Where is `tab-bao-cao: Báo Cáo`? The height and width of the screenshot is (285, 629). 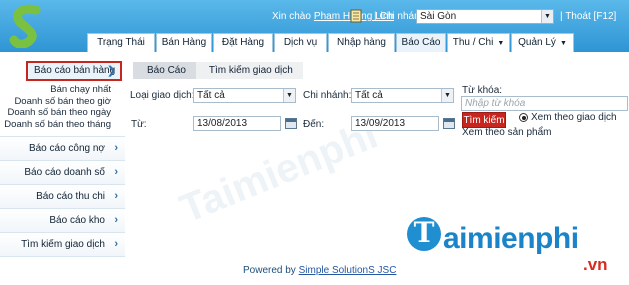 tab-bao-cao: Báo Cáo is located at coordinates (421, 42).